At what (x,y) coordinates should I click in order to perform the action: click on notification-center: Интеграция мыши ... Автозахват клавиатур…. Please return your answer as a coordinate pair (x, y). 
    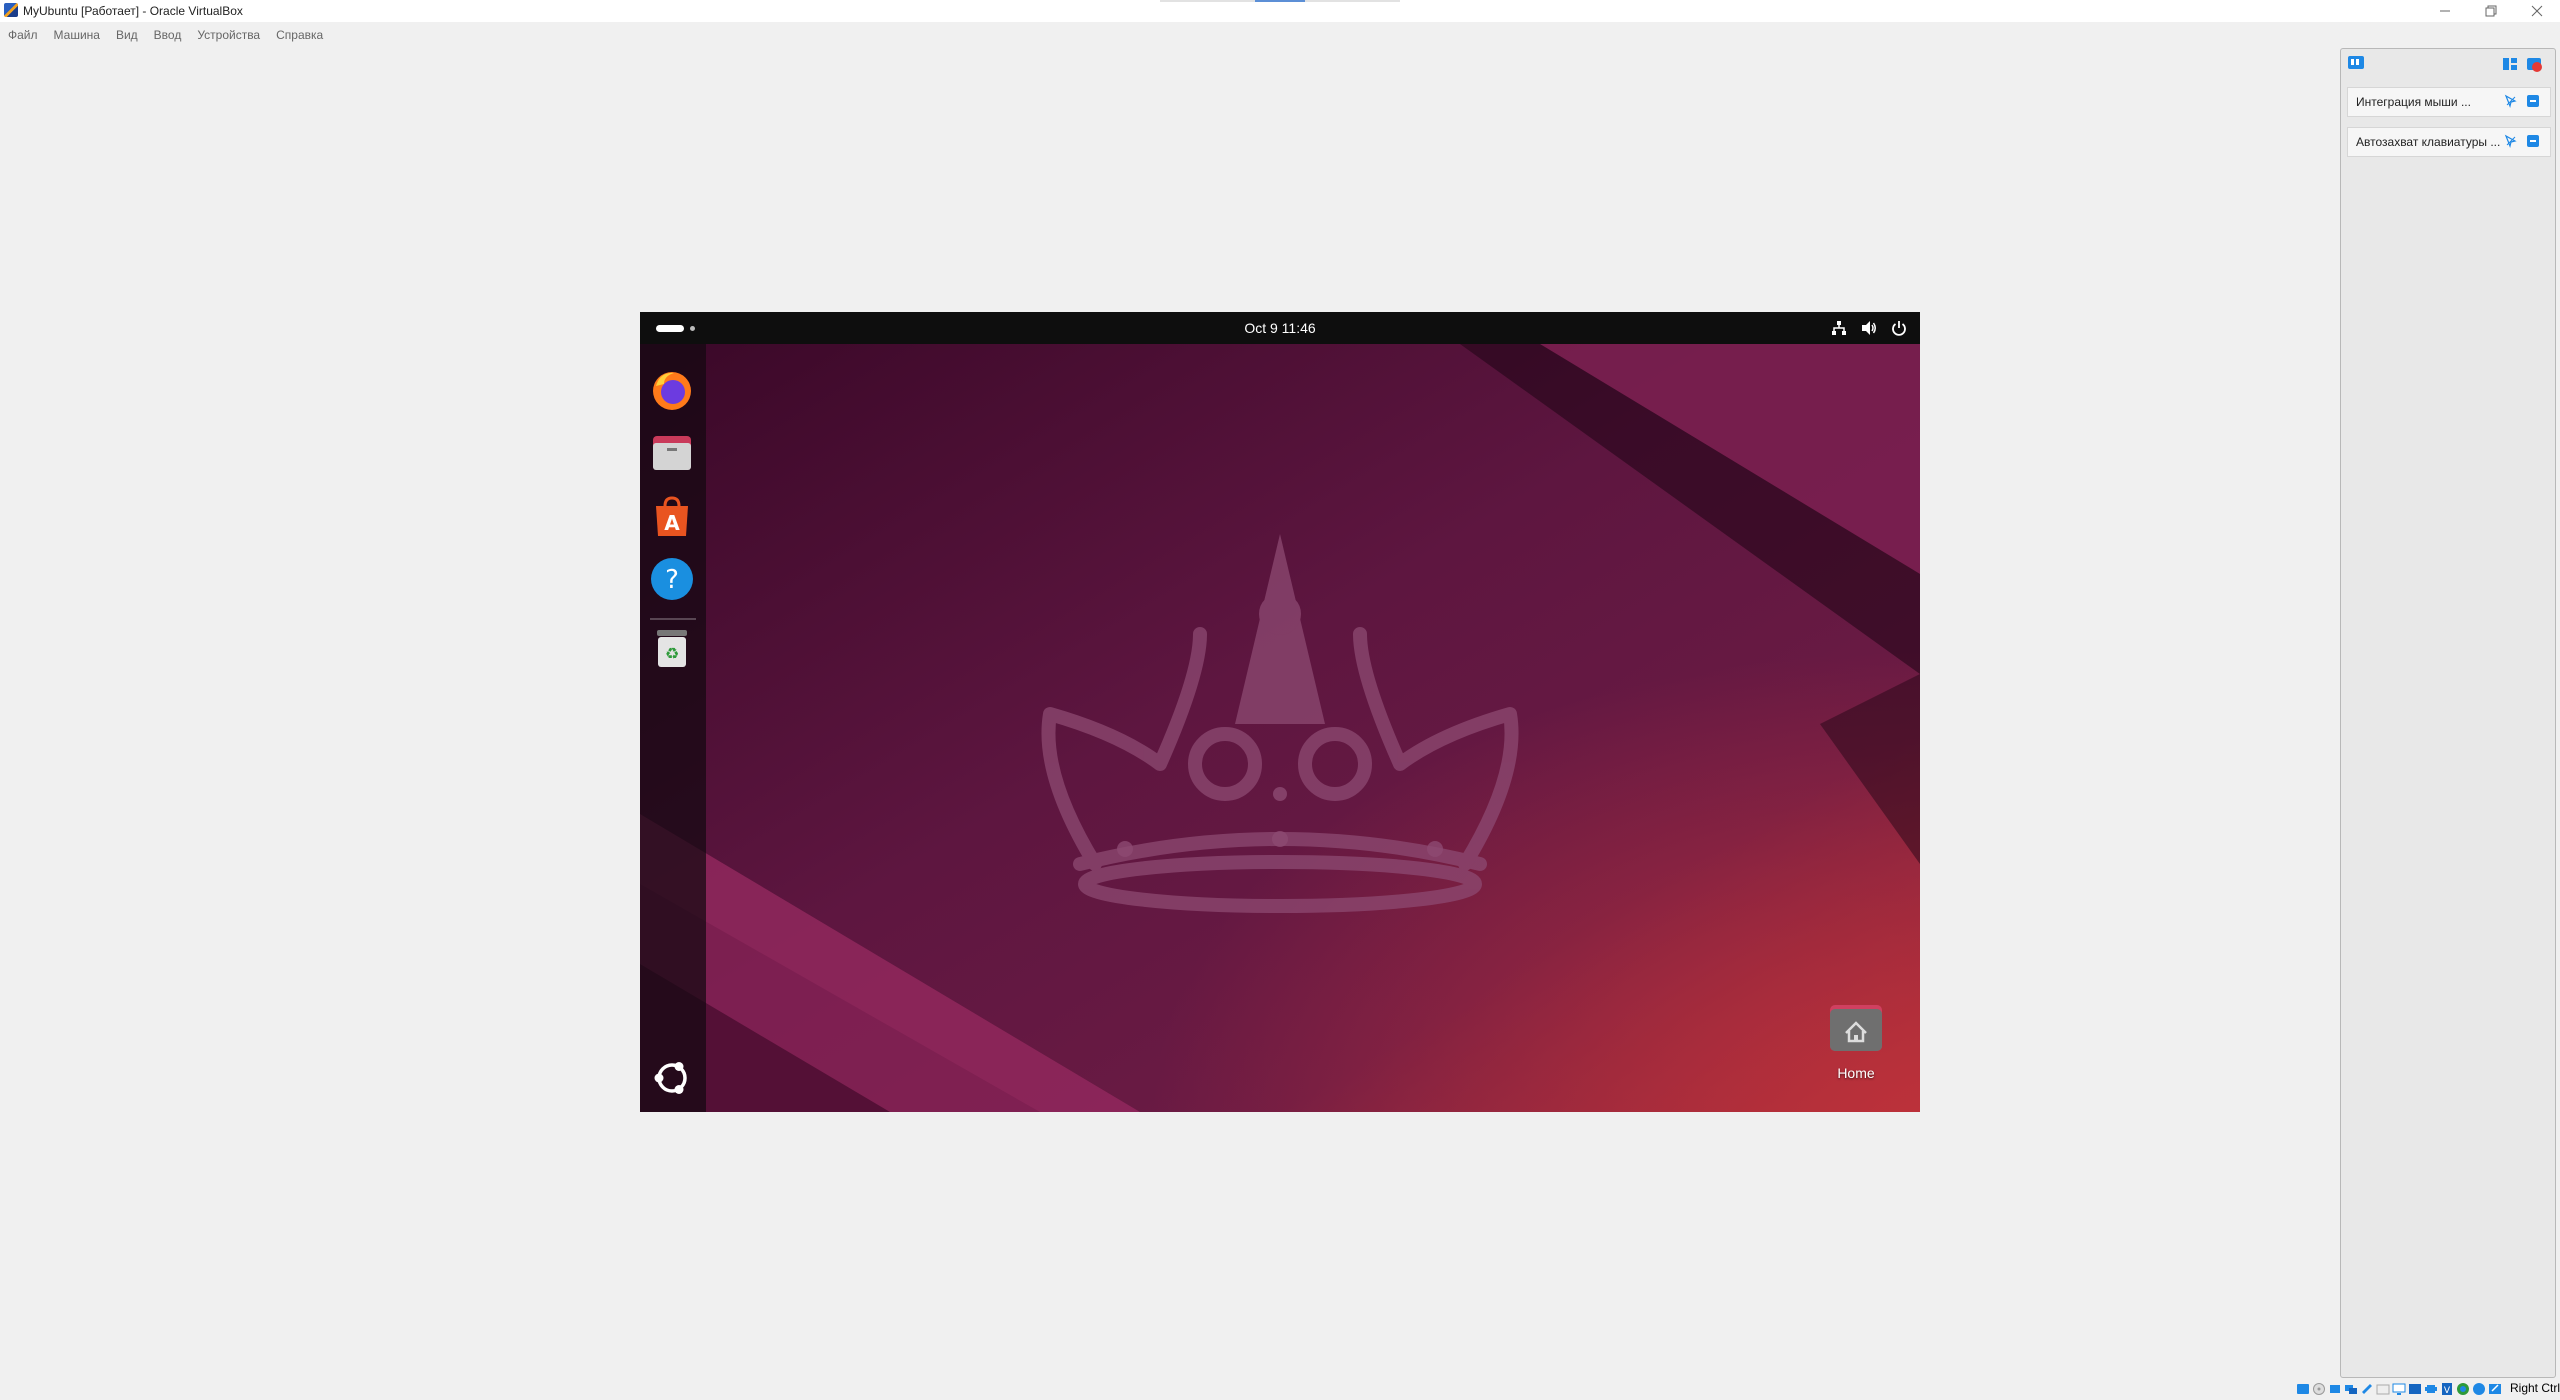
    Looking at the image, I should click on (2448, 713).